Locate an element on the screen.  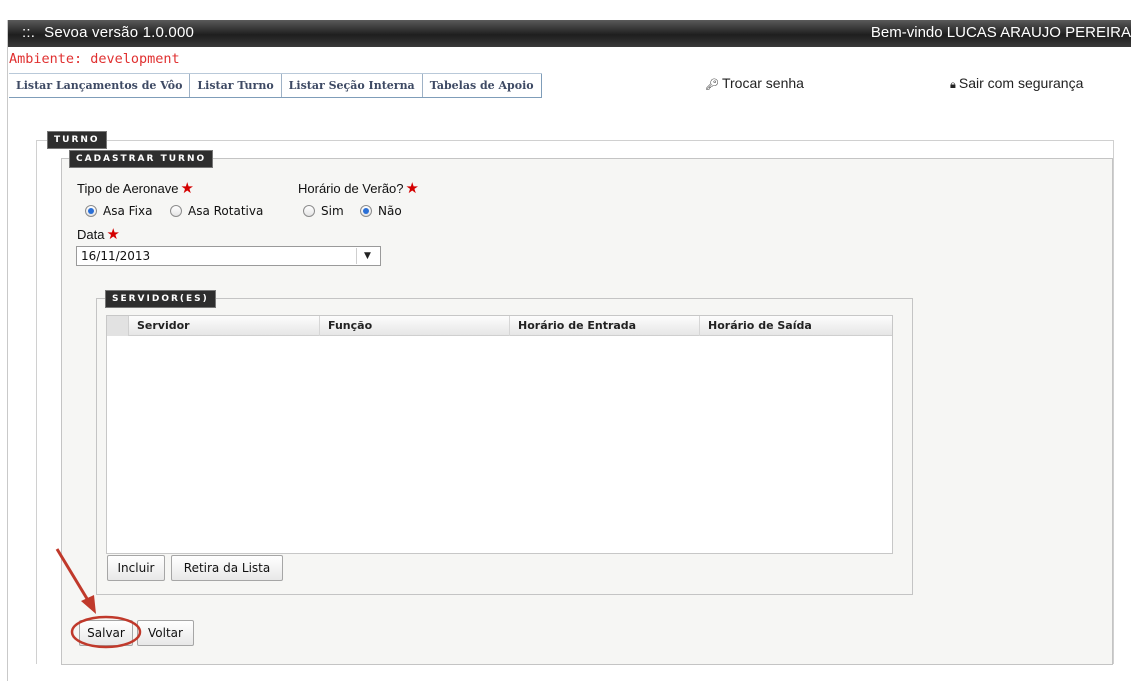
radio-sim: Sim is located at coordinates (323, 211).